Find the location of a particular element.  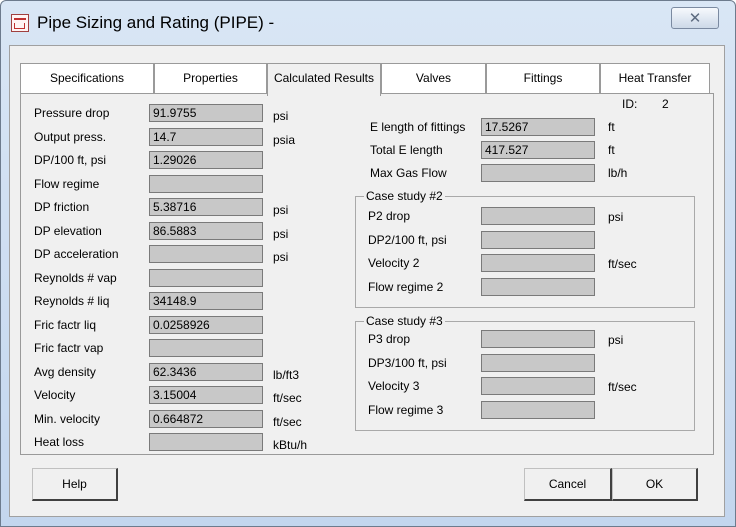

dp-friction-unit: psi is located at coordinates (281, 210).